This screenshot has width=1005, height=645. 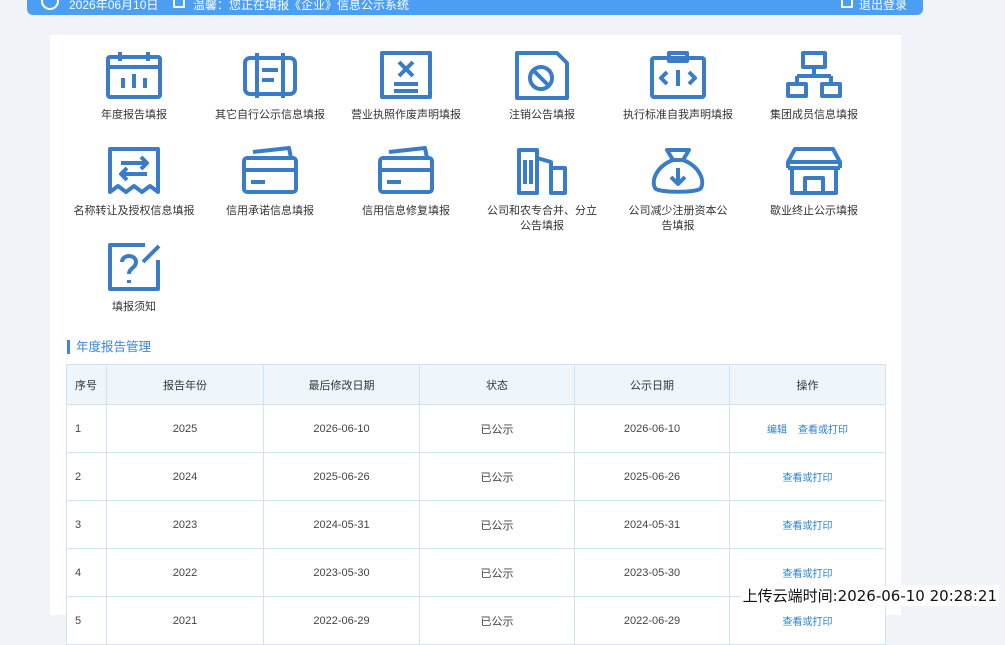 What do you see at coordinates (406, 115) in the screenshot?
I see `grid-label: 营业执照作废声明填报` at bounding box center [406, 115].